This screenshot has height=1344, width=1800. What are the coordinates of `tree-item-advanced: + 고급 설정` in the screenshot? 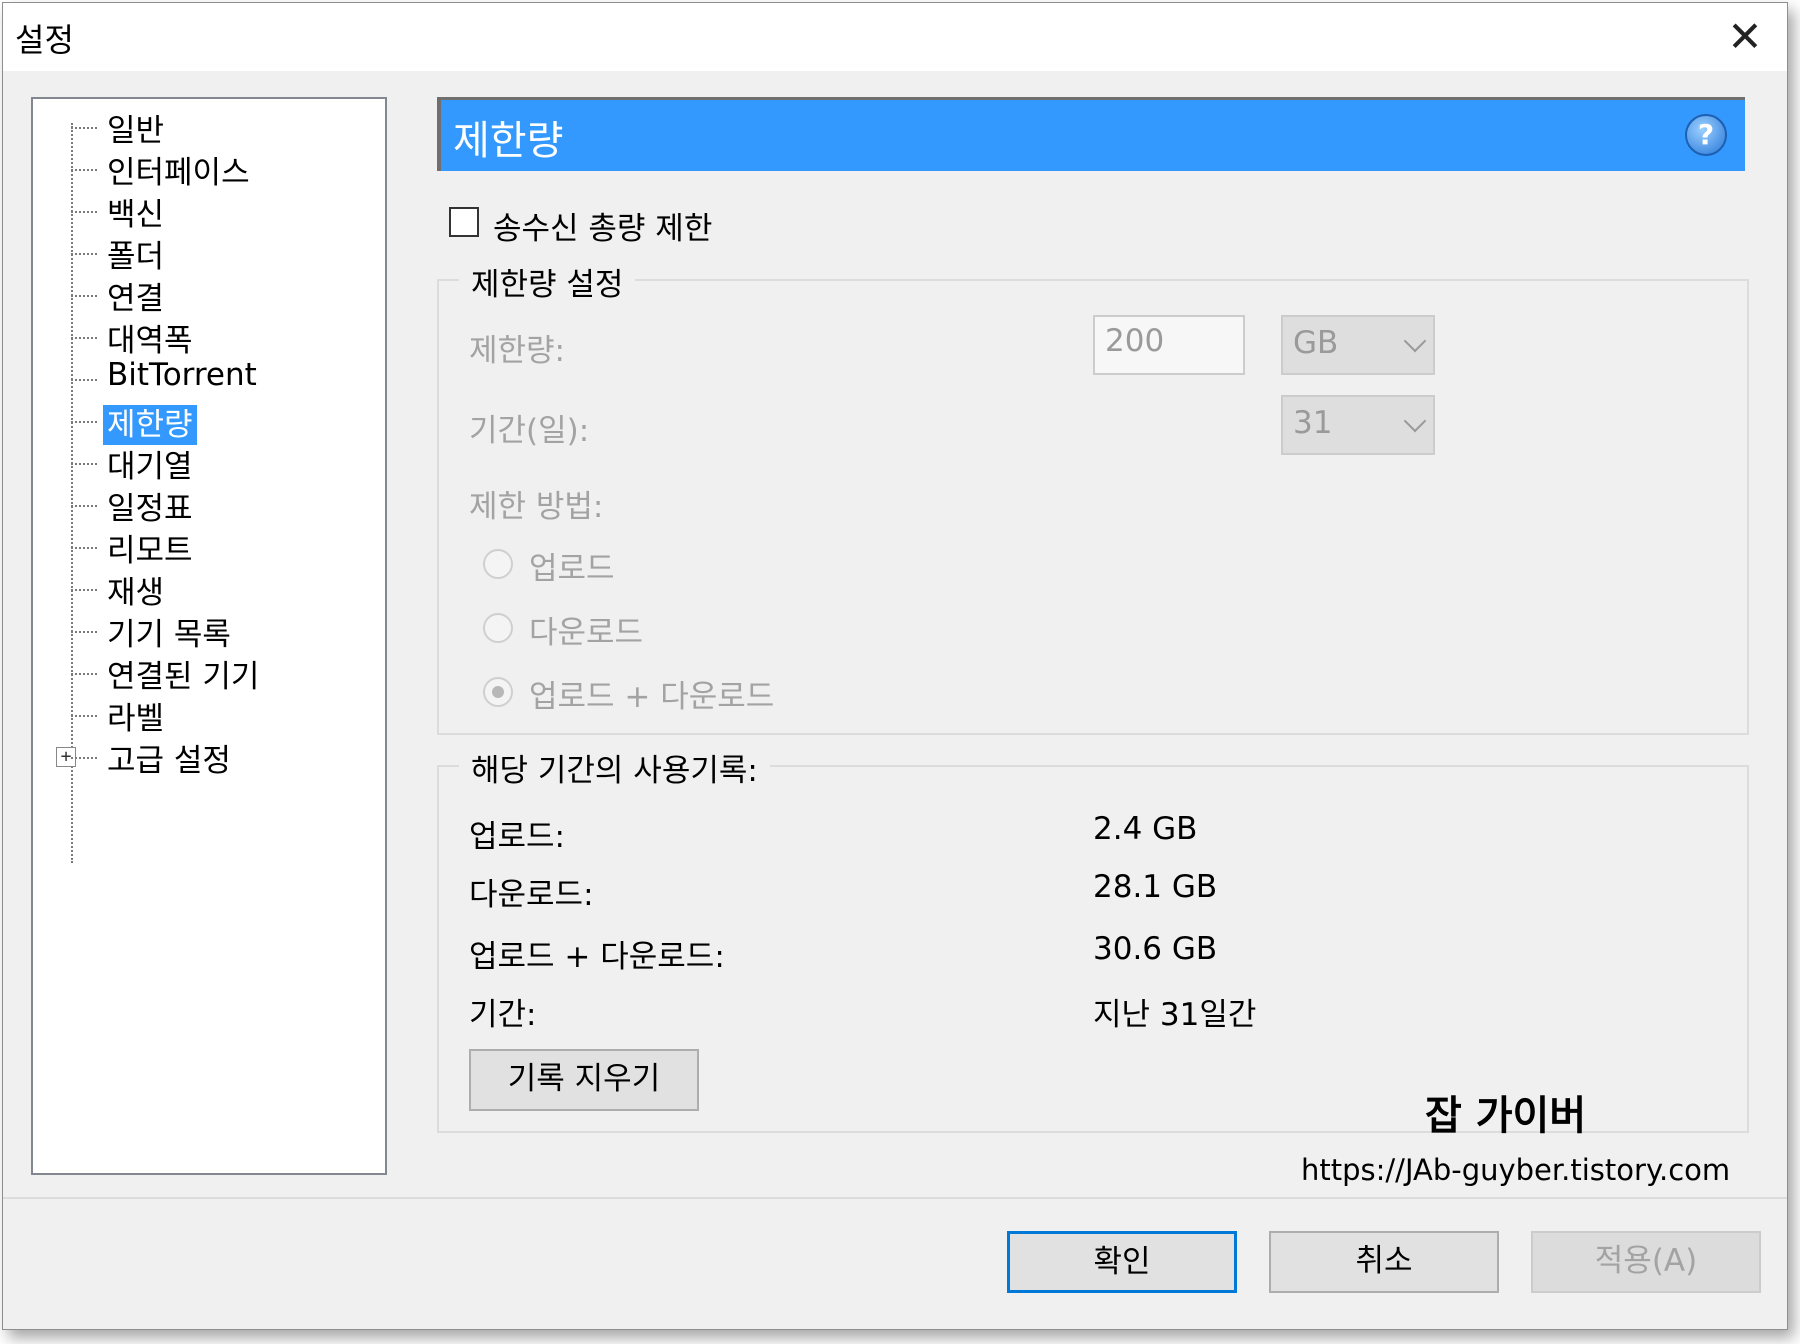 It's located at (145, 757).